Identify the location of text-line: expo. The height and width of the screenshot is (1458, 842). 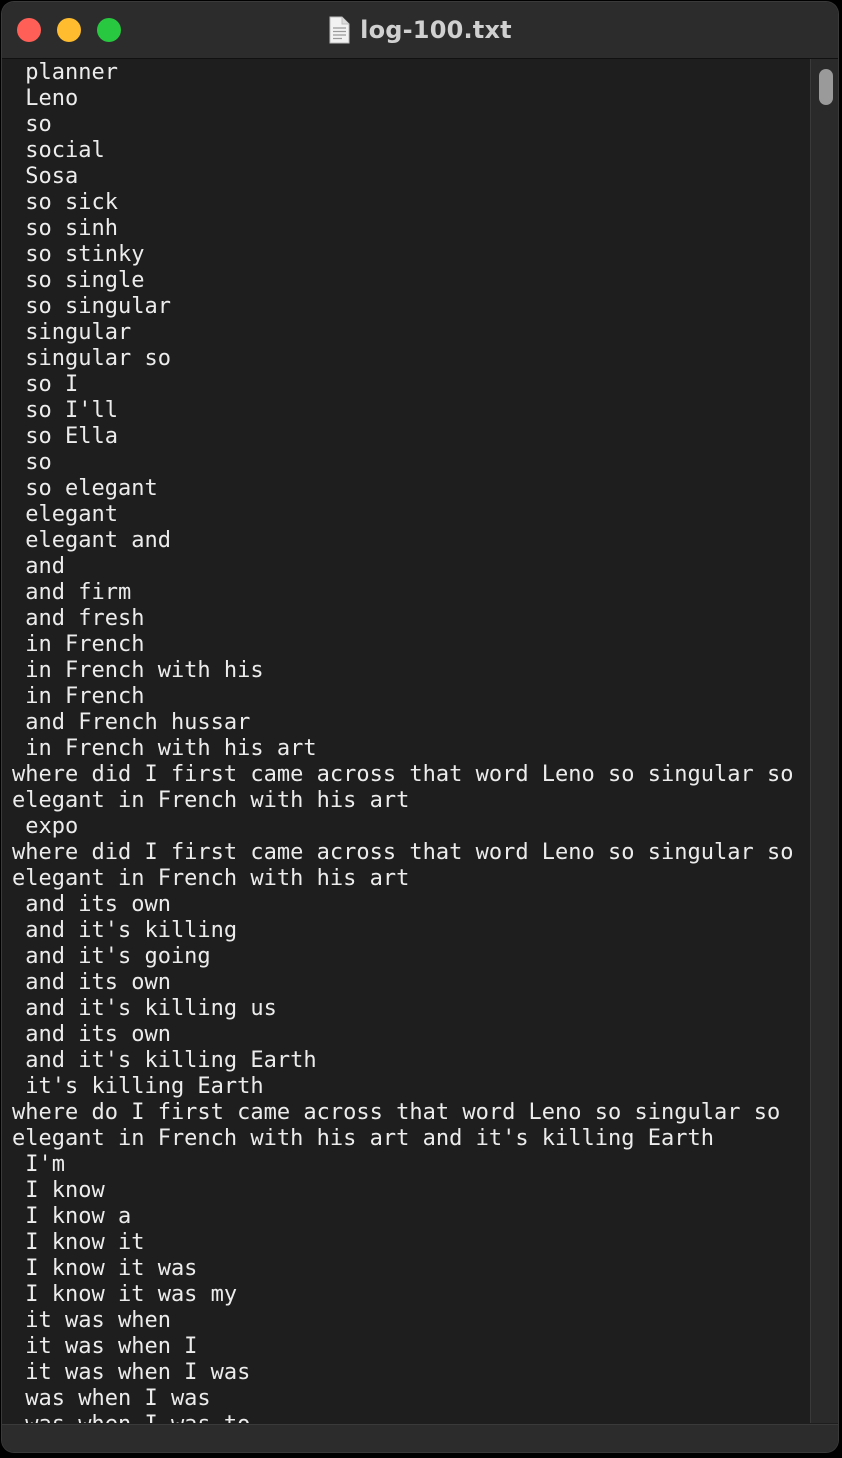
(407, 827).